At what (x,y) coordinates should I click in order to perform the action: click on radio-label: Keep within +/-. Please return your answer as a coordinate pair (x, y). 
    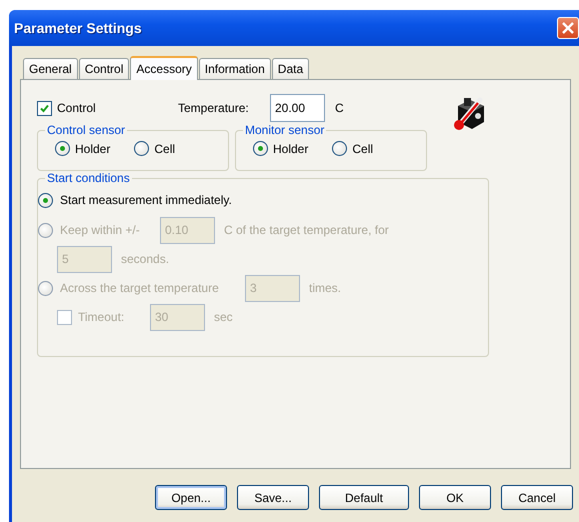
    Looking at the image, I should click on (100, 230).